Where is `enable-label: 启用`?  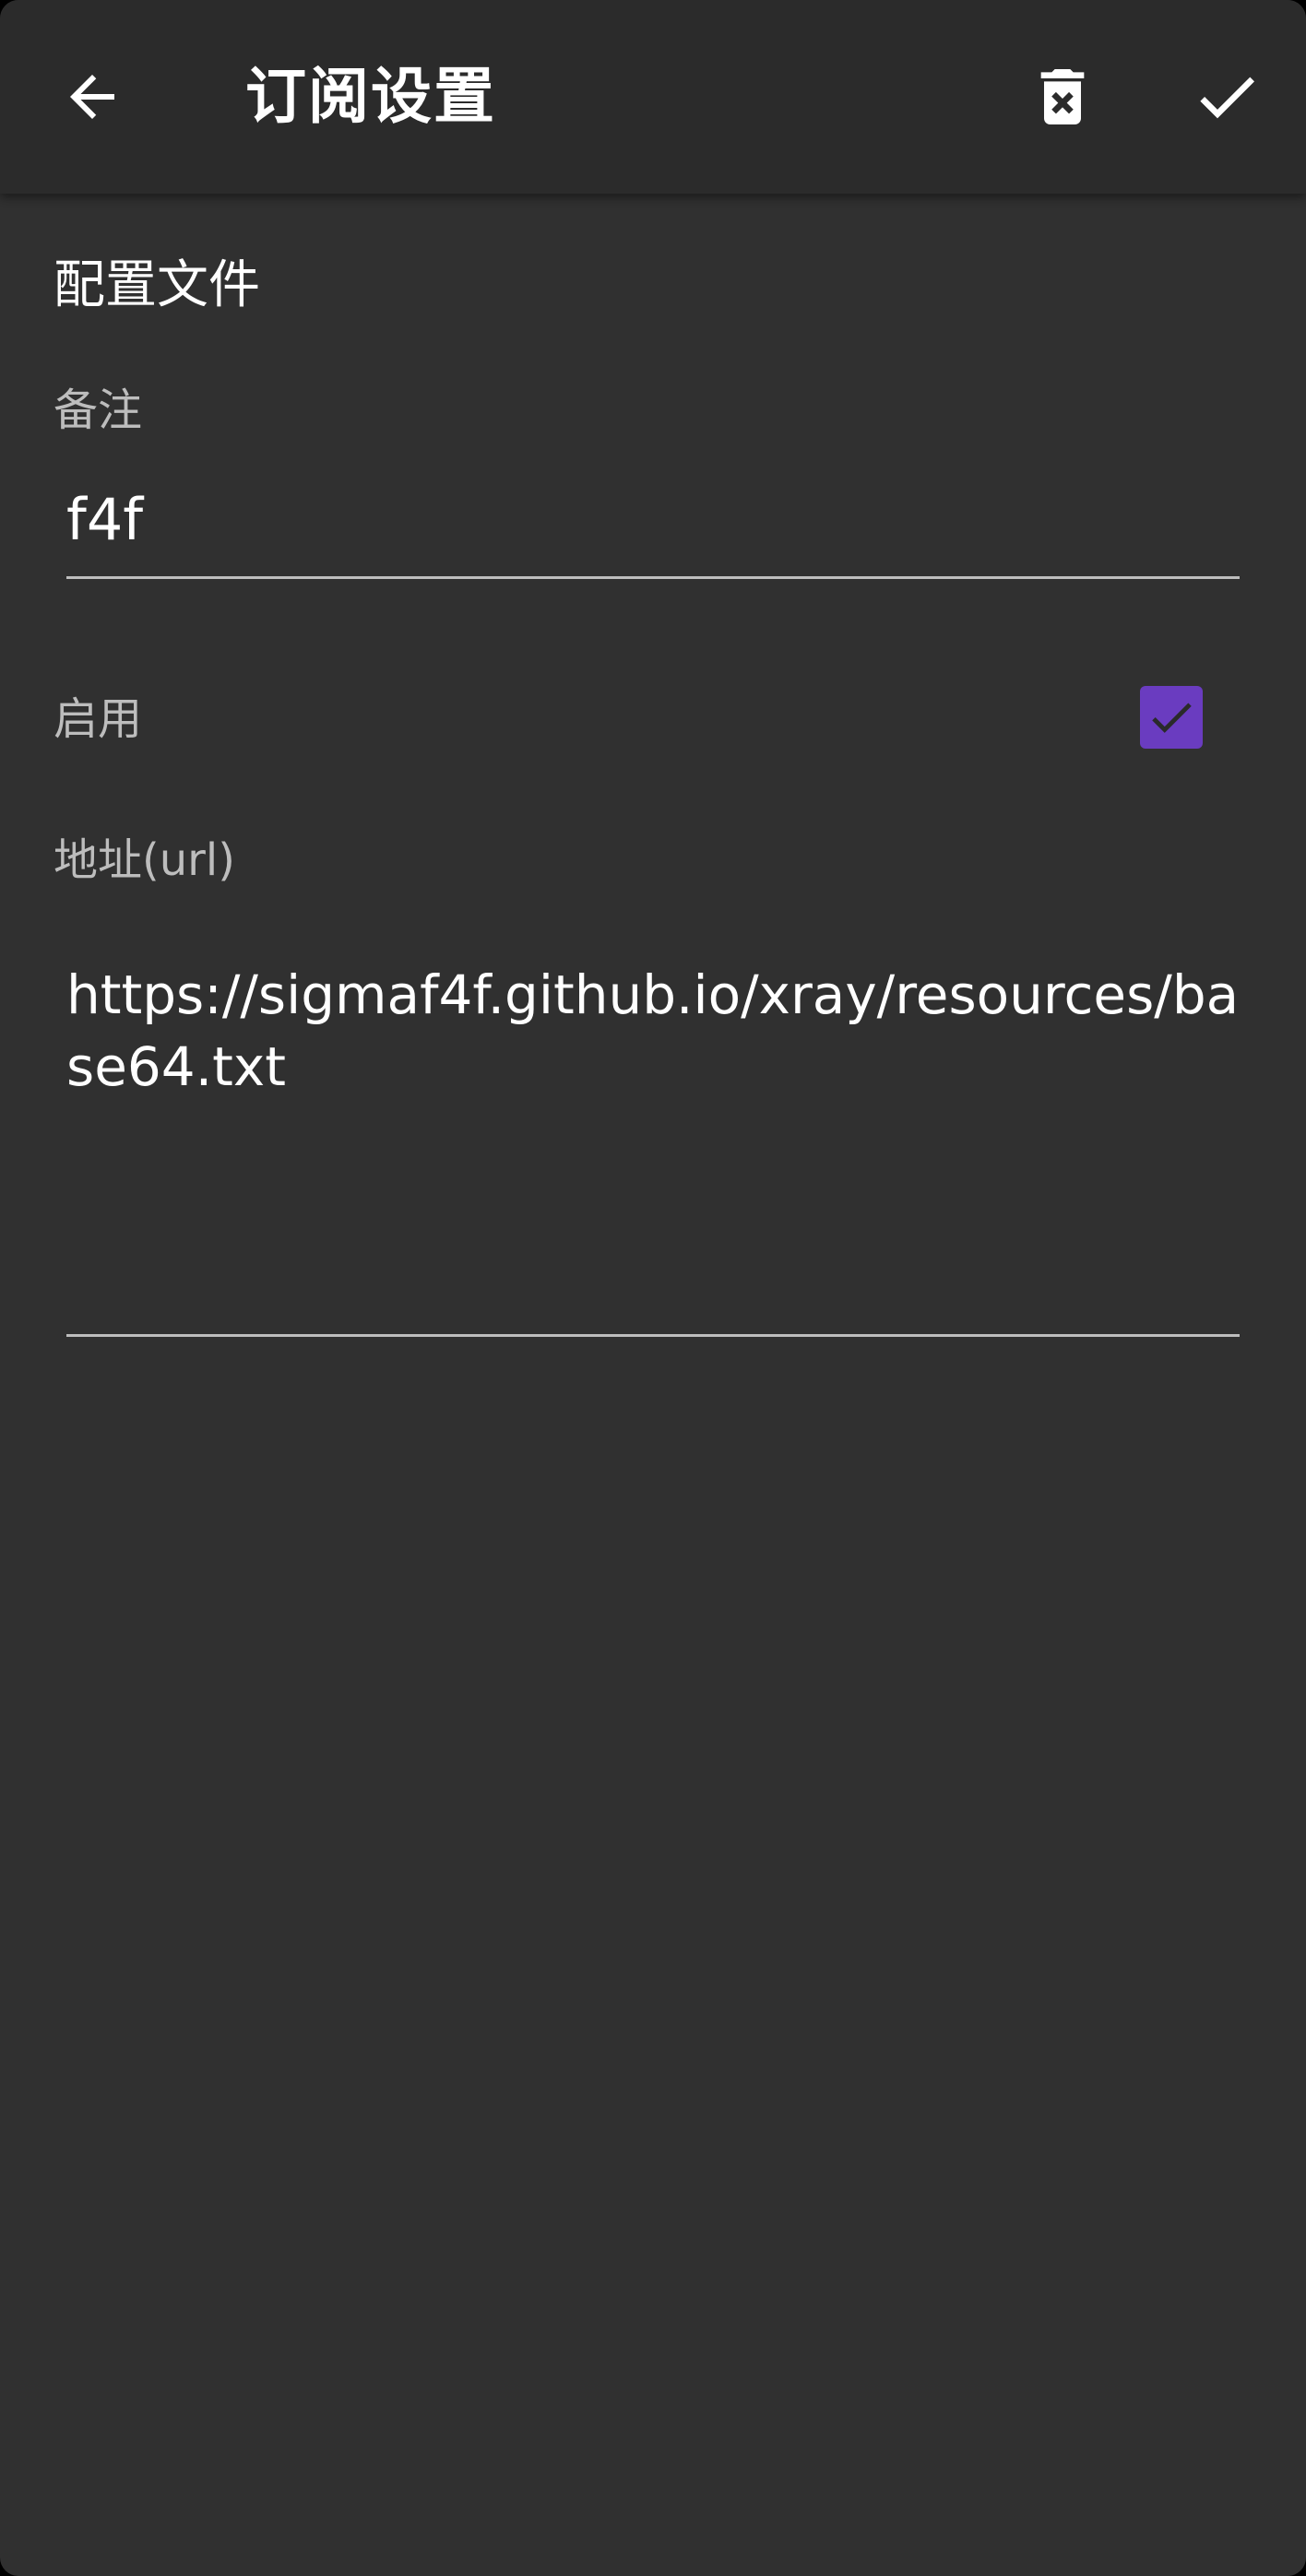 enable-label: 启用 is located at coordinates (98, 719).